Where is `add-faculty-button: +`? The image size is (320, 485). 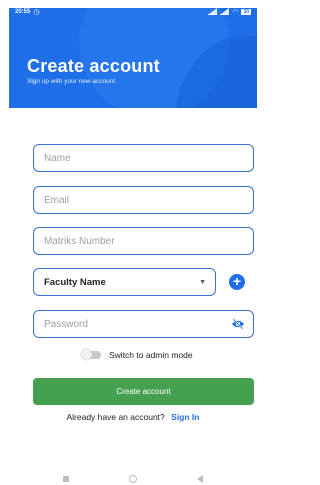
add-faculty-button: + is located at coordinates (237, 282).